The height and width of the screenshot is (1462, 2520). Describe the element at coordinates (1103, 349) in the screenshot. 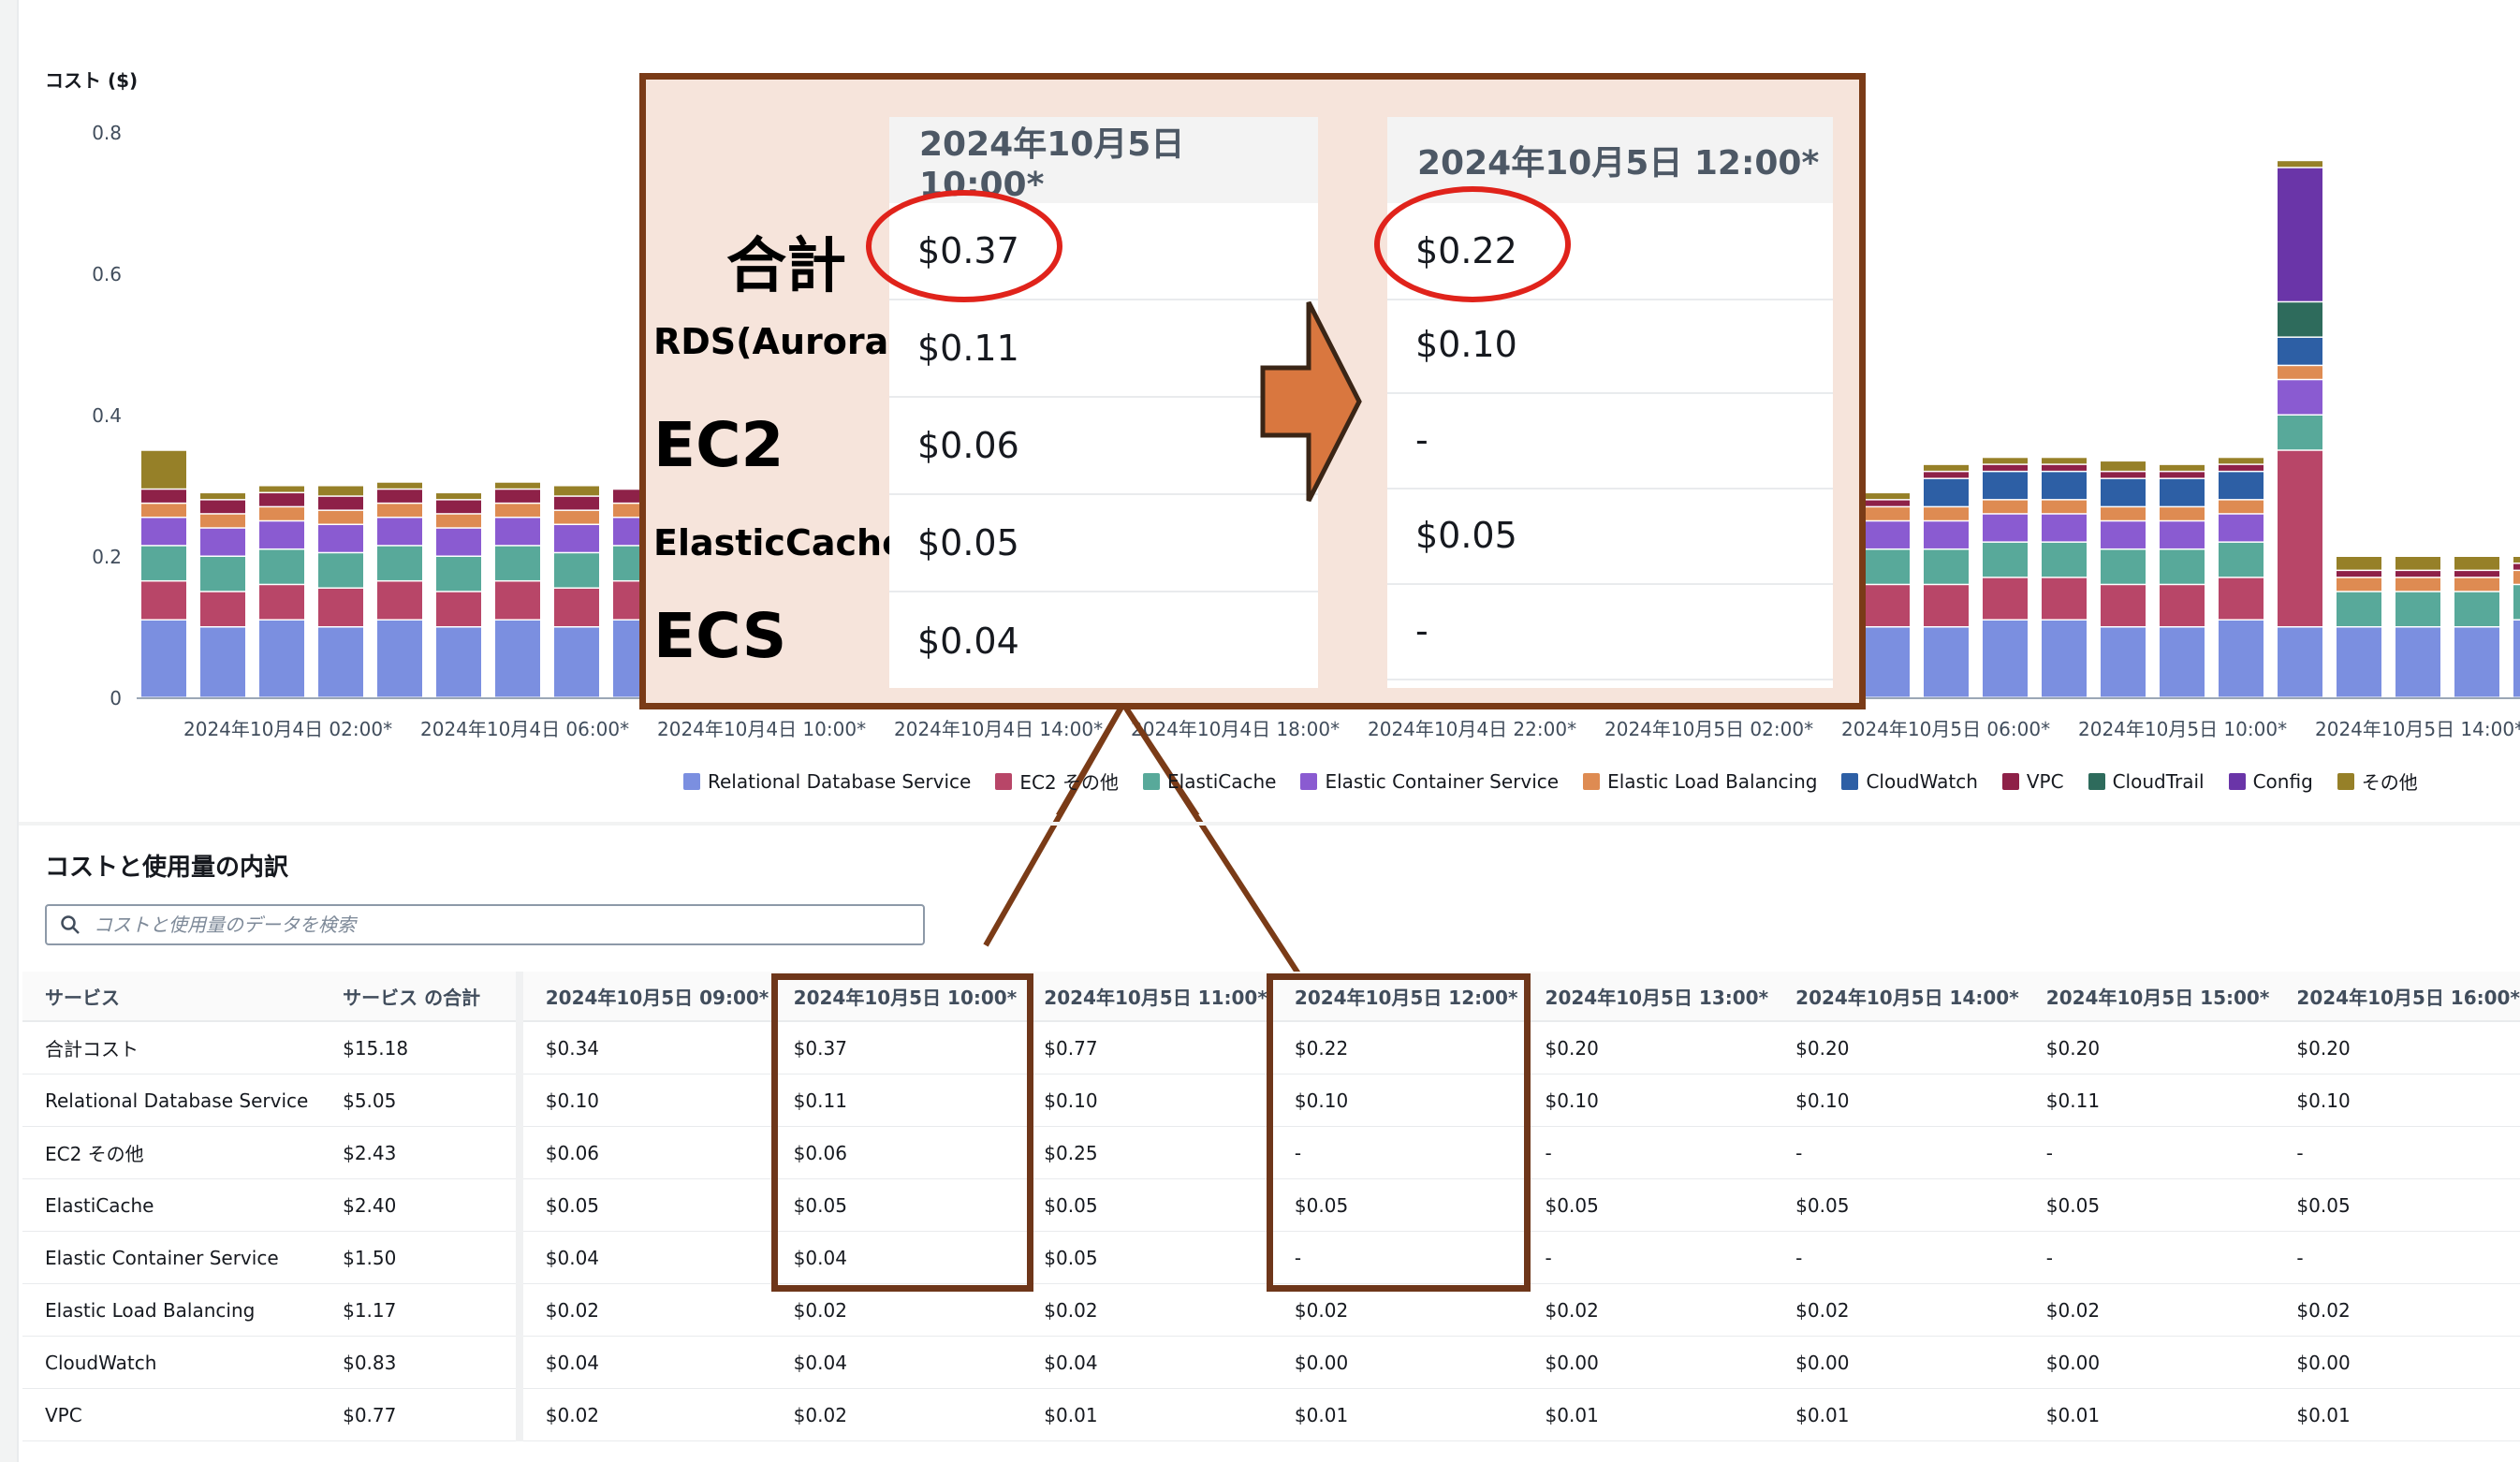

I see `callout-cell: $0.11` at that location.